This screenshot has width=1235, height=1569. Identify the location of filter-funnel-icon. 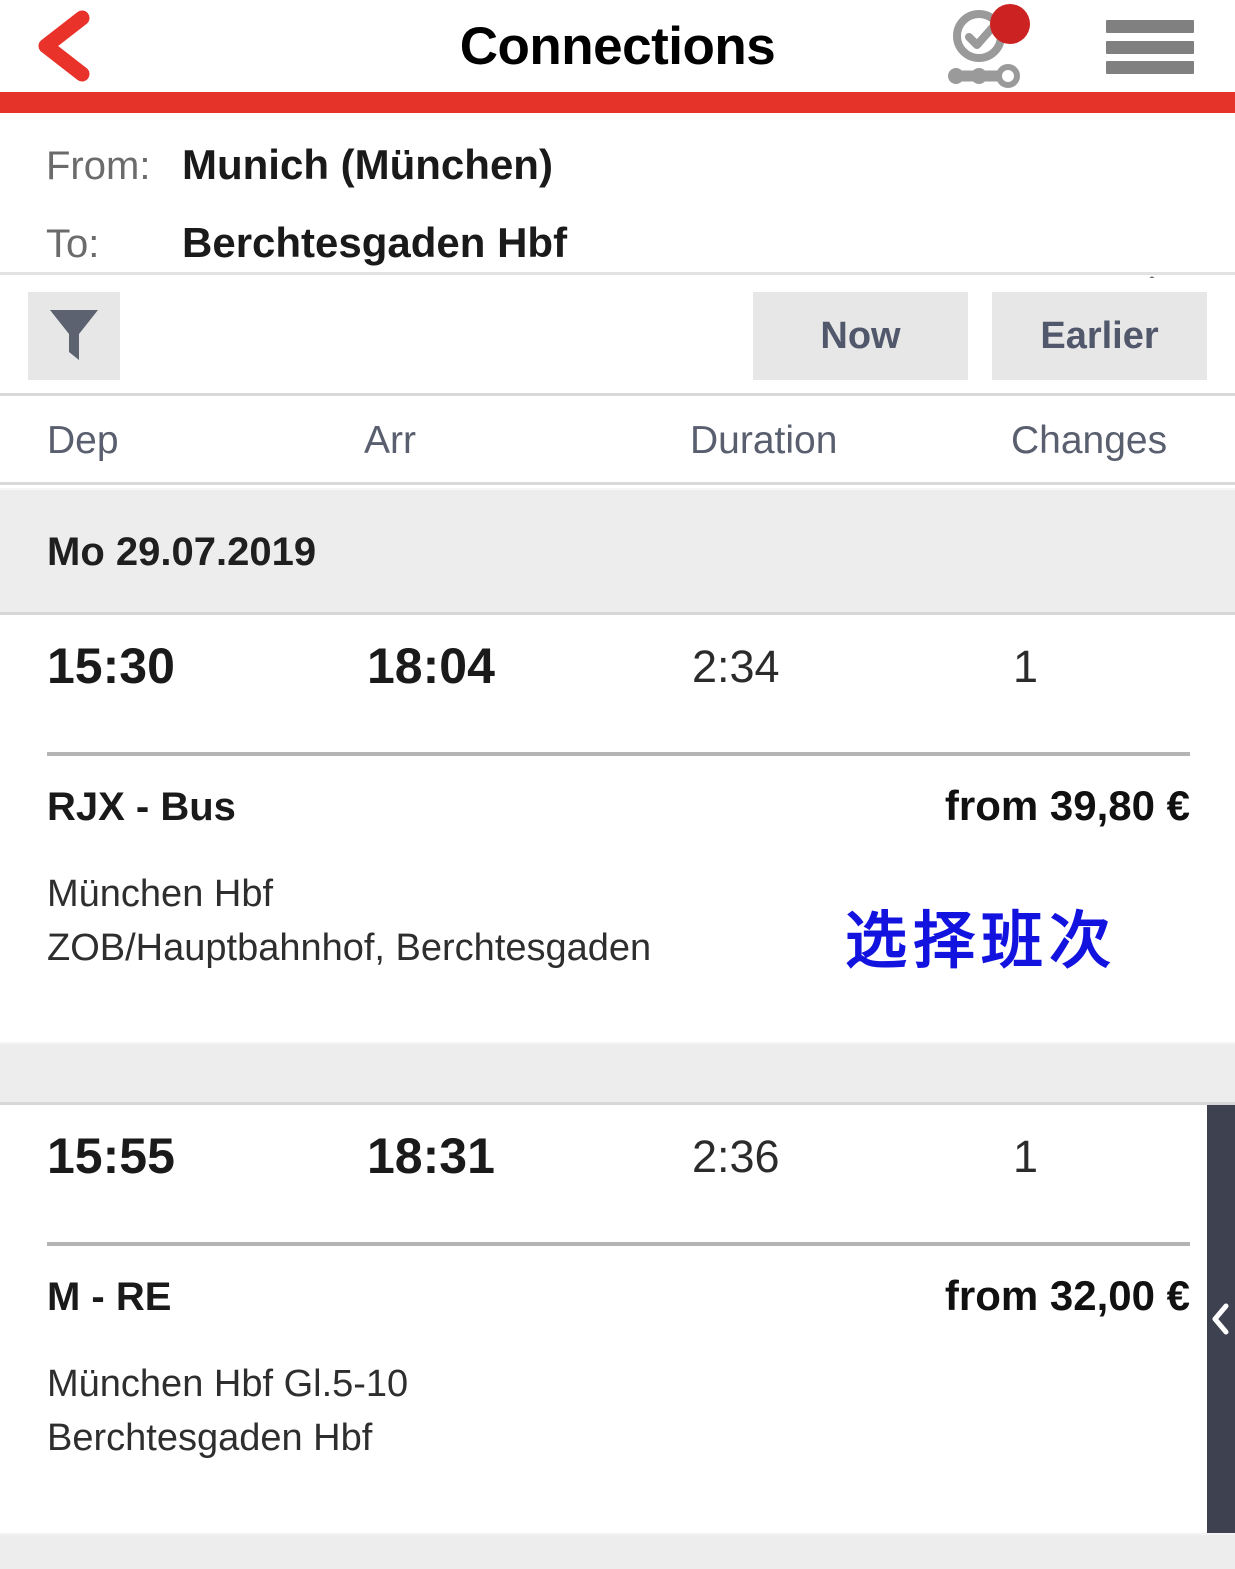
(74, 336).